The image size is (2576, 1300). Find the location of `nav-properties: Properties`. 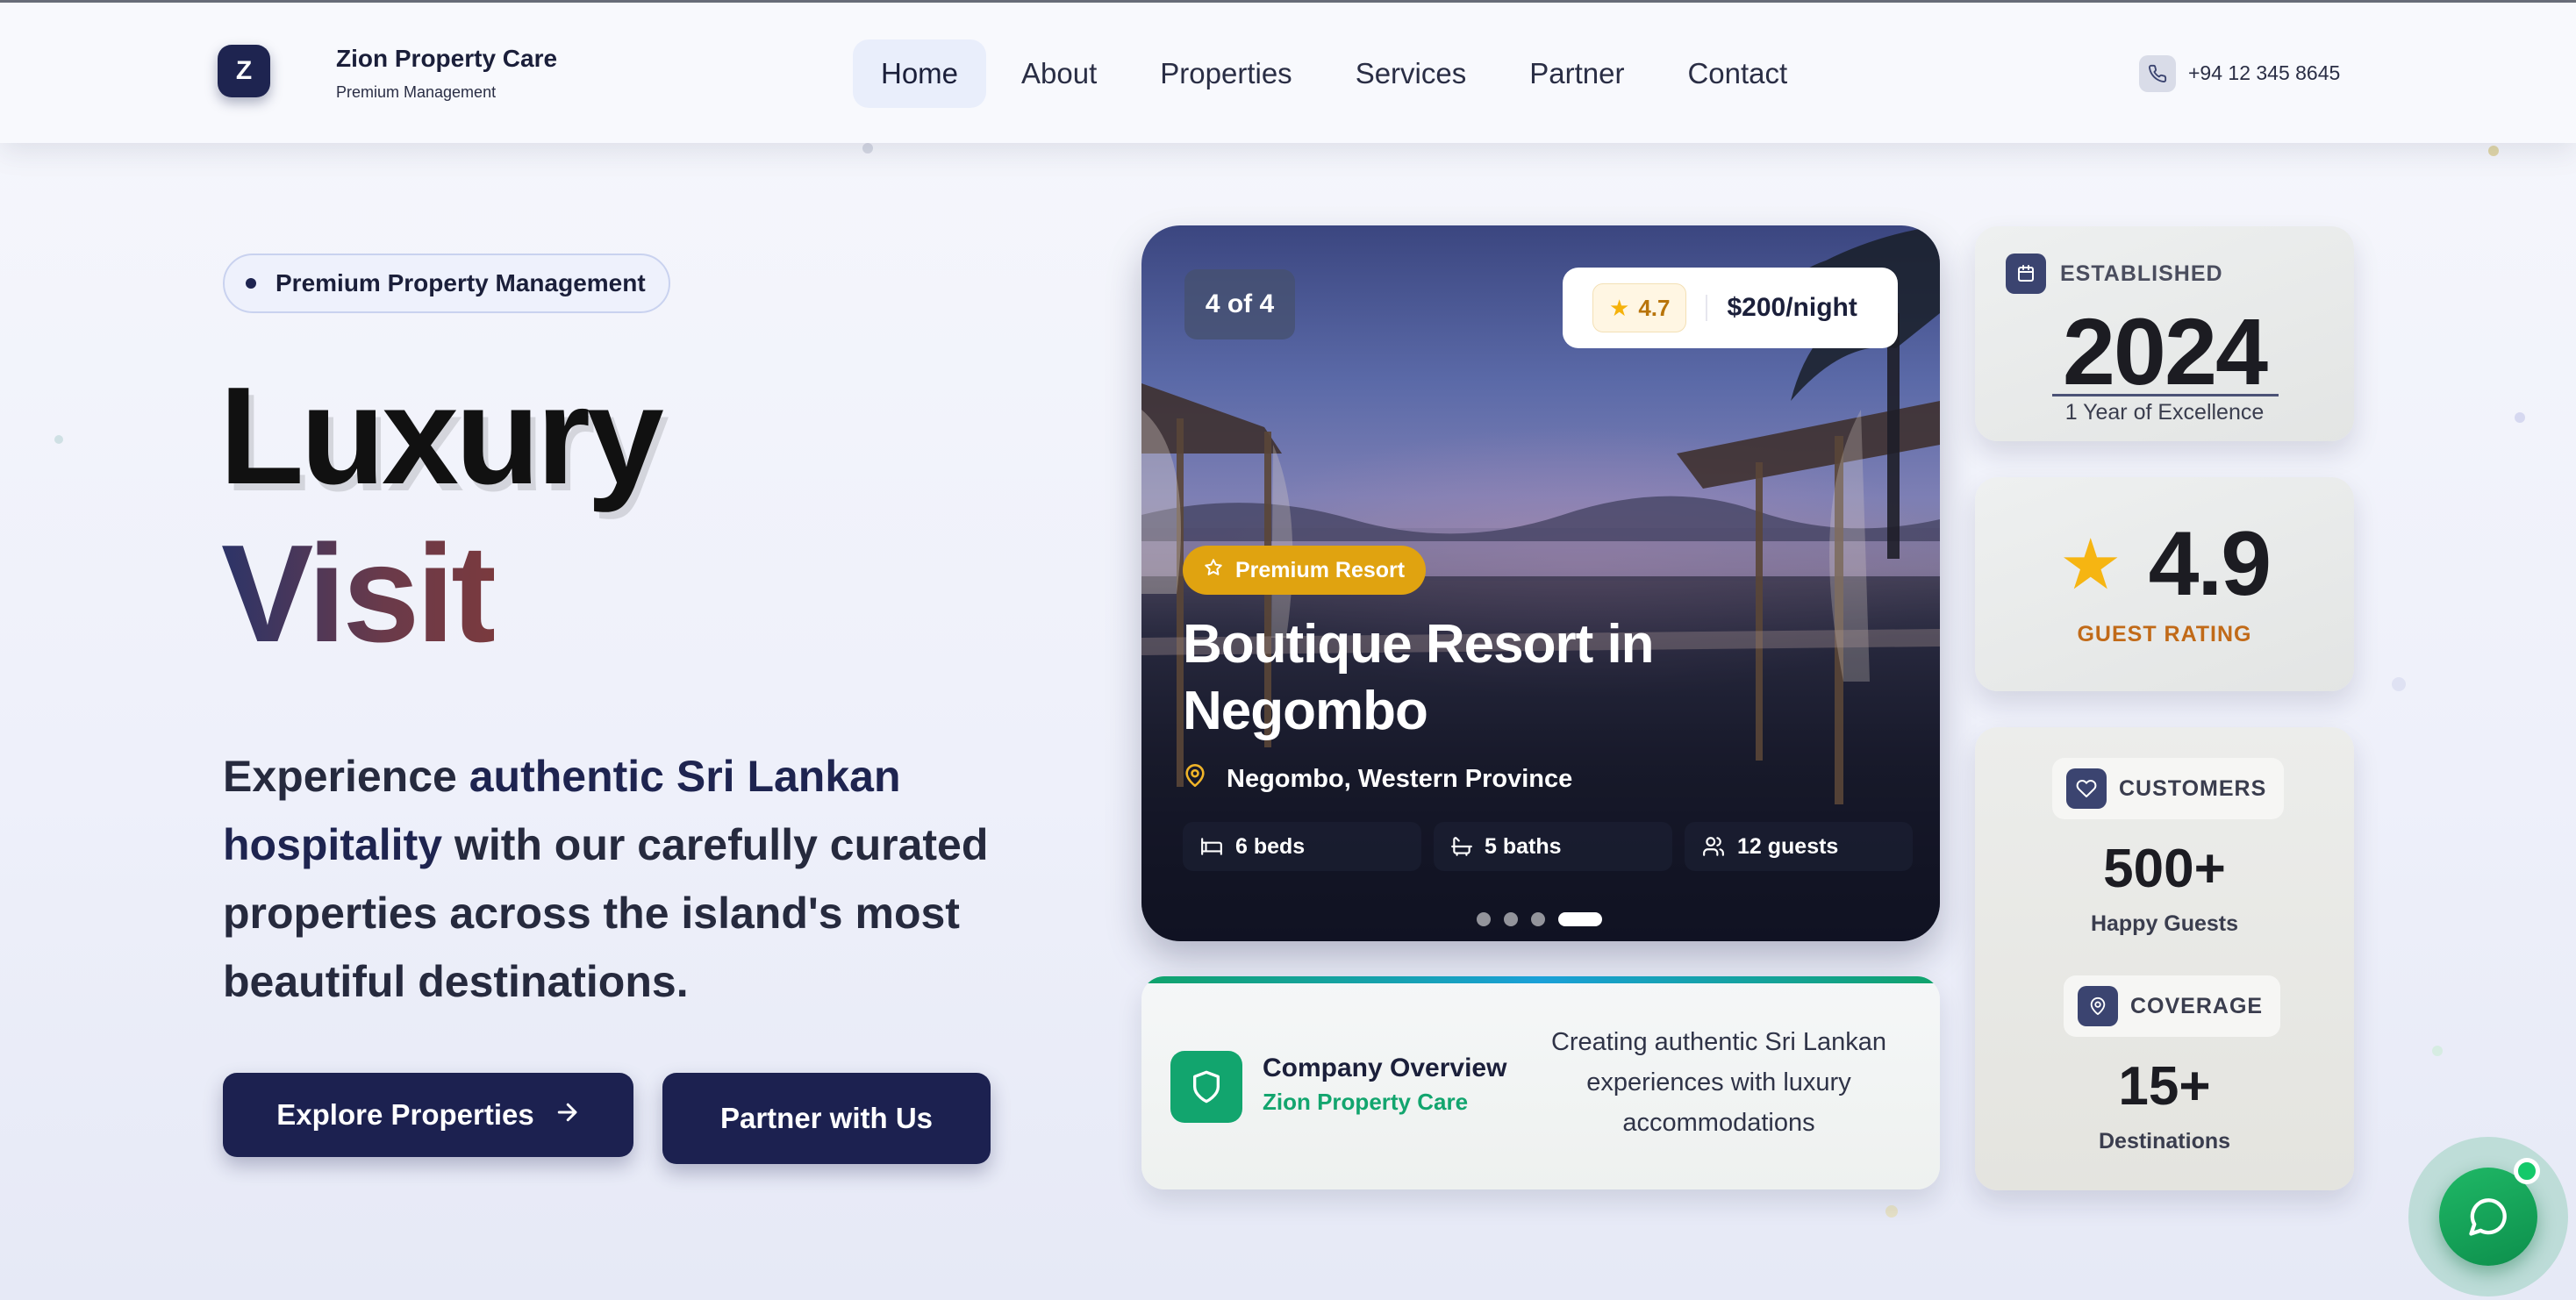

nav-properties: Properties is located at coordinates (1226, 73).